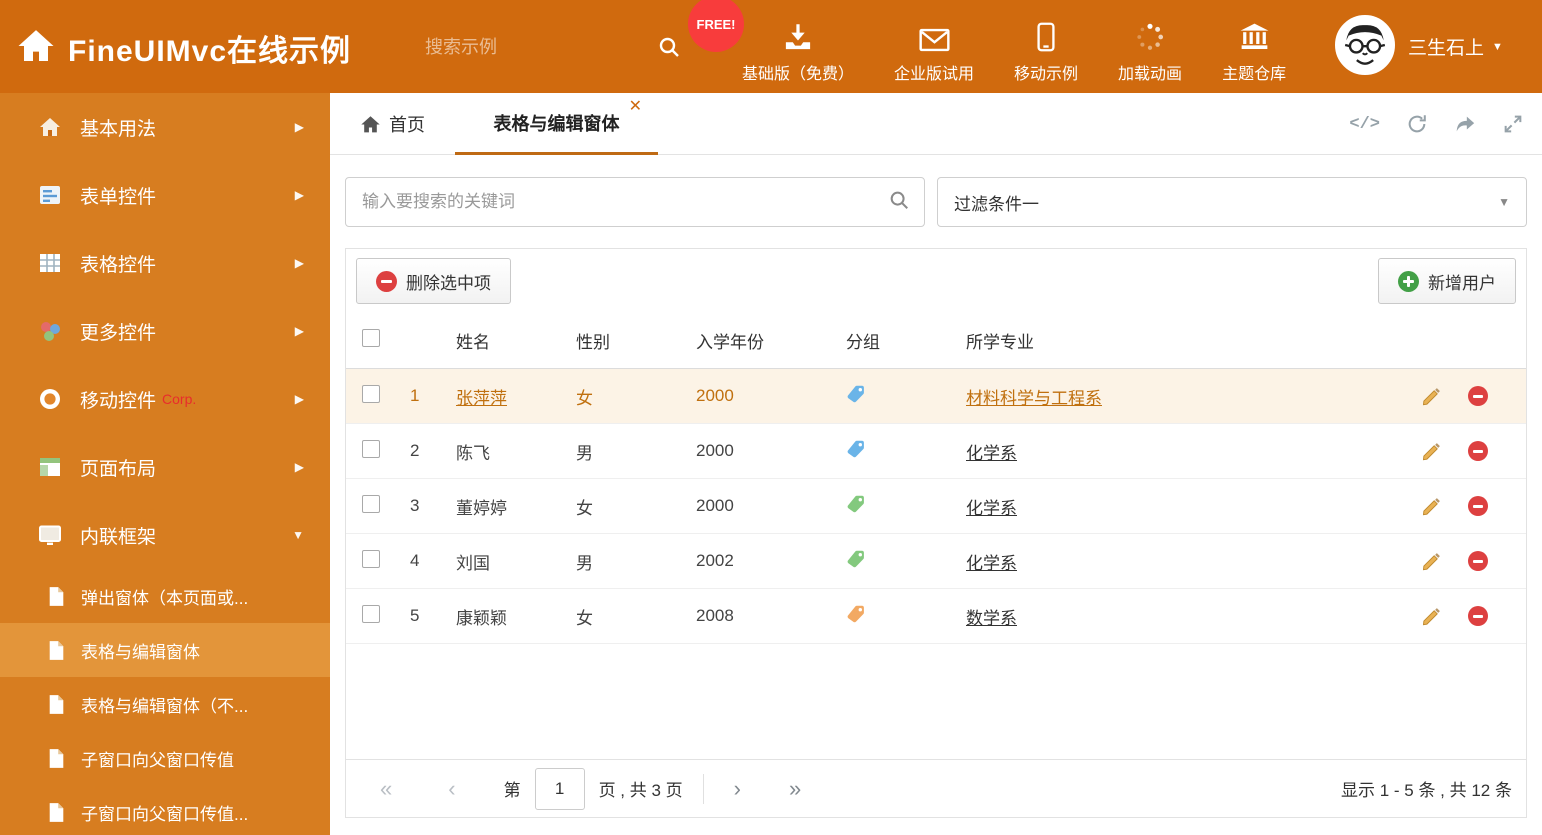  What do you see at coordinates (1513, 124) in the screenshot?
I see `fullscreen-icon` at bounding box center [1513, 124].